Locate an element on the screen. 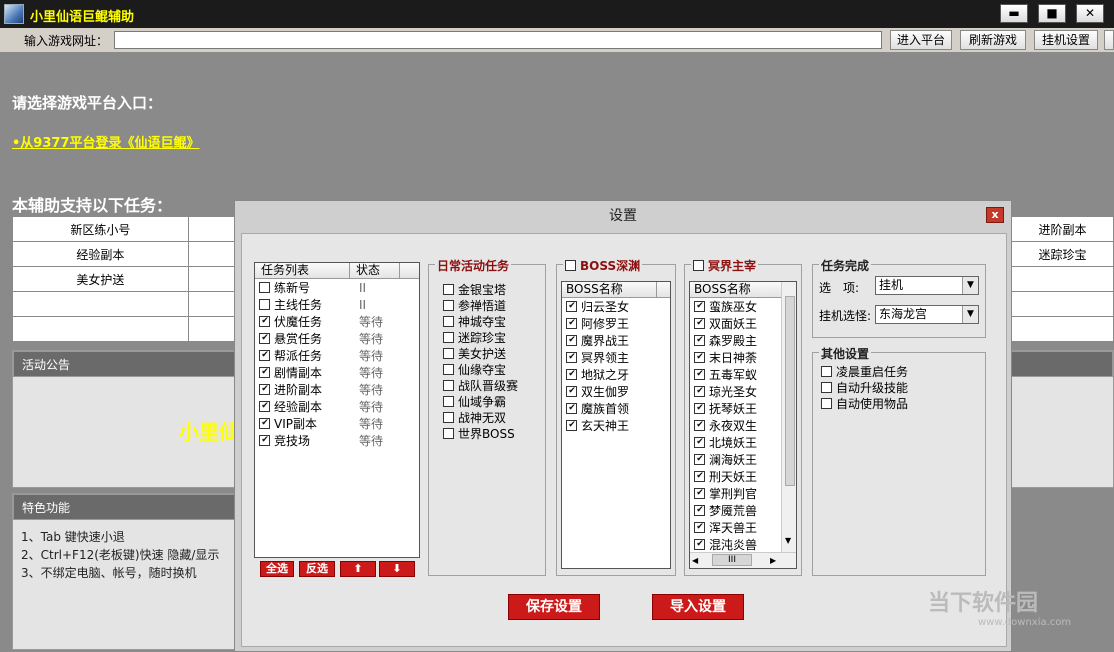  boss-list-item: 蛮族巫女 is located at coordinates (725, 307).